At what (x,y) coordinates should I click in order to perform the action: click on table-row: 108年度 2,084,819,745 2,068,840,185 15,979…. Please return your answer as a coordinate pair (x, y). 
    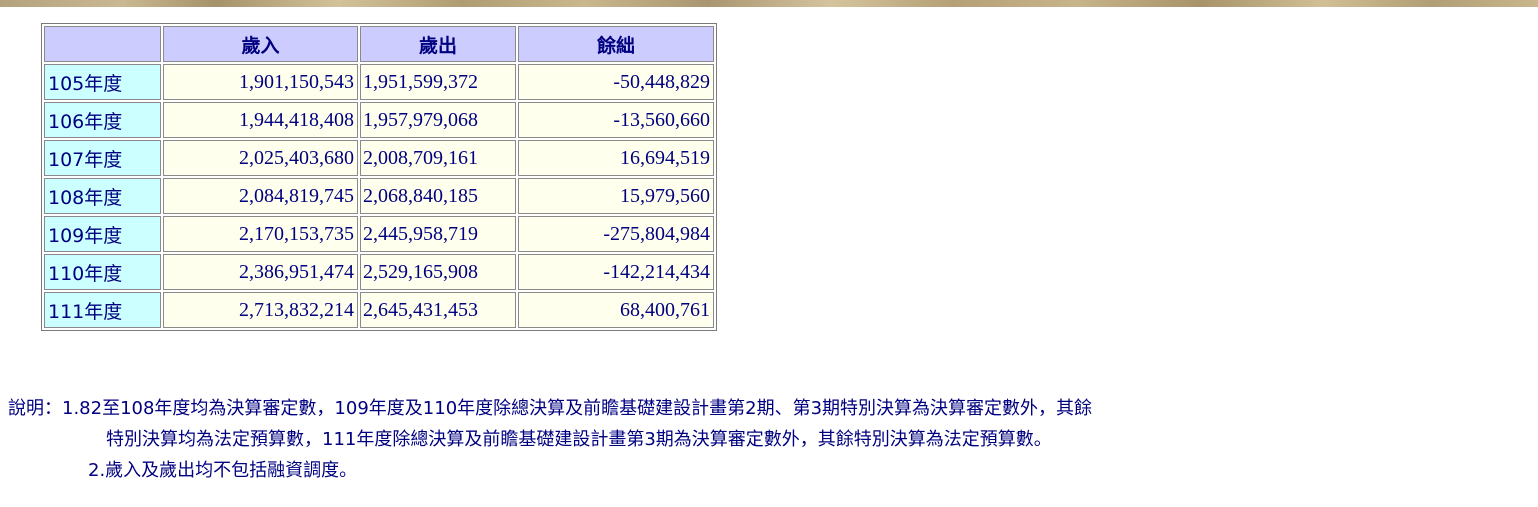
    Looking at the image, I should click on (379, 196).